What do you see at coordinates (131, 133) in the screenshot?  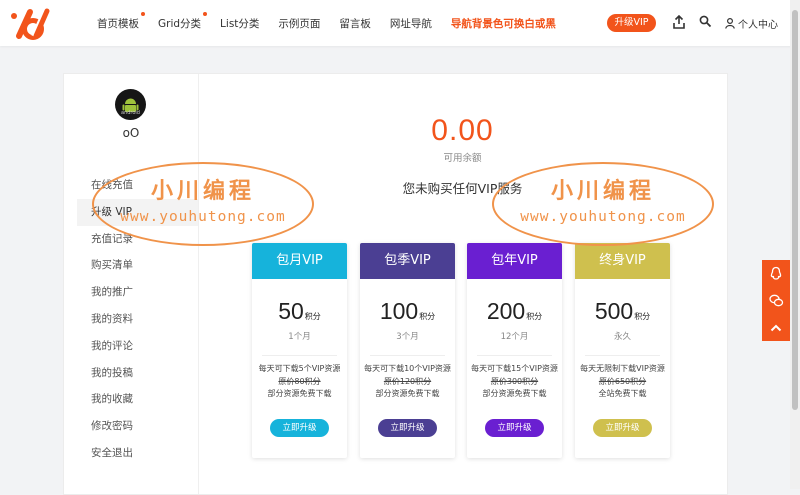 I see `username: oO` at bounding box center [131, 133].